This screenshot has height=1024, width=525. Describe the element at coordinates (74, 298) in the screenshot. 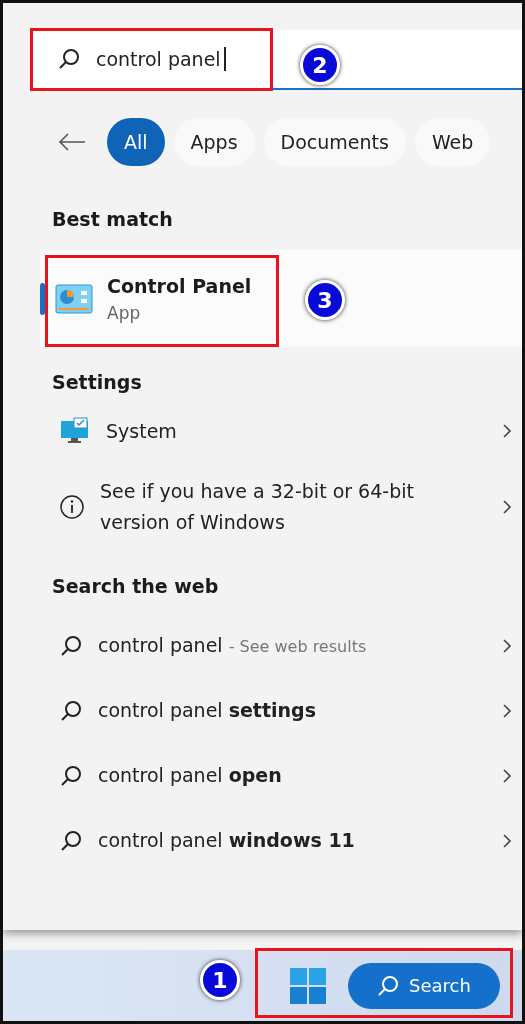

I see `control-panel-icon` at that location.